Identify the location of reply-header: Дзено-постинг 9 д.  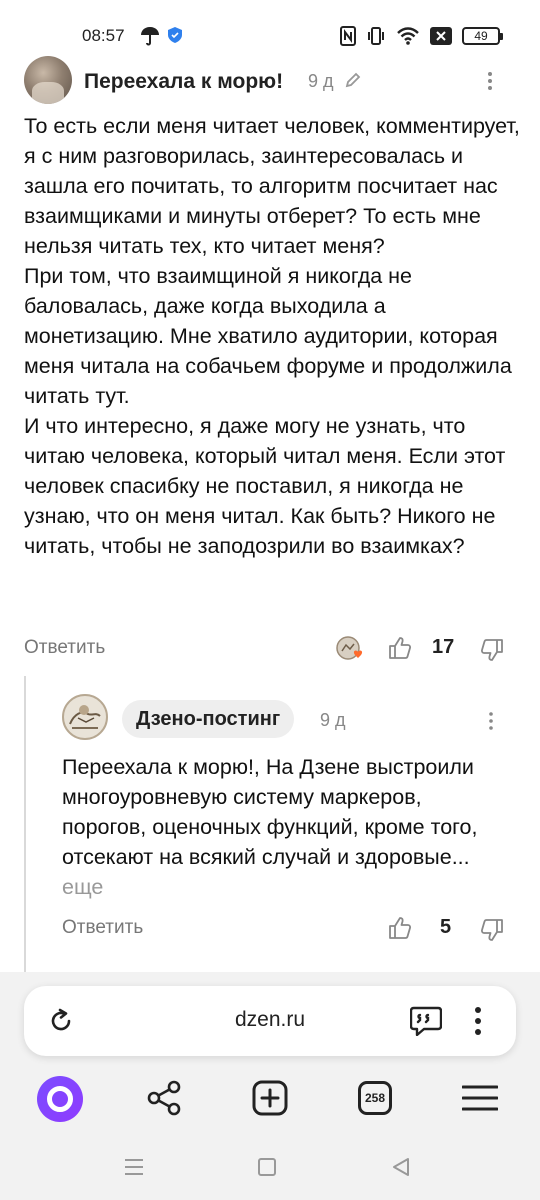
(287, 719).